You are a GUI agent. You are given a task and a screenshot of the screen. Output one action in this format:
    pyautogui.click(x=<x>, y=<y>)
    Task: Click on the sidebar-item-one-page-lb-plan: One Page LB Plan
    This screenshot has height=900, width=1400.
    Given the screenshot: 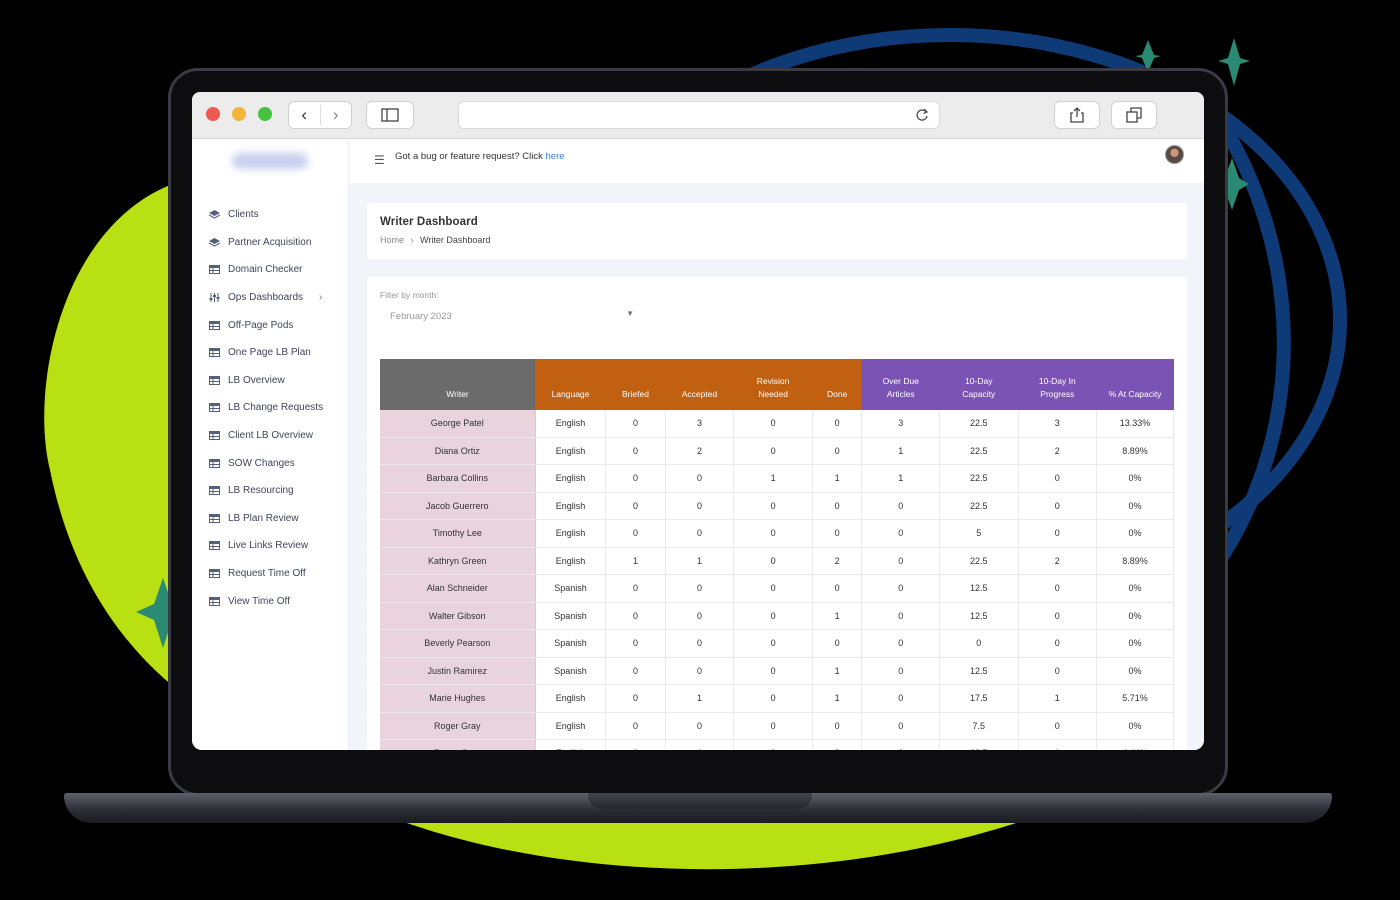 What is the action you would take?
    pyautogui.click(x=270, y=353)
    